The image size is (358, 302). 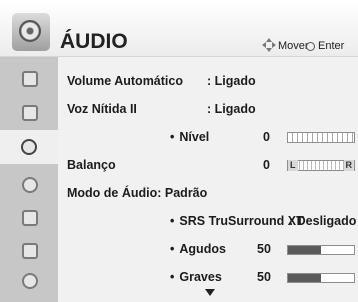 I want to click on bass-label: Graves, so click(x=195, y=277).